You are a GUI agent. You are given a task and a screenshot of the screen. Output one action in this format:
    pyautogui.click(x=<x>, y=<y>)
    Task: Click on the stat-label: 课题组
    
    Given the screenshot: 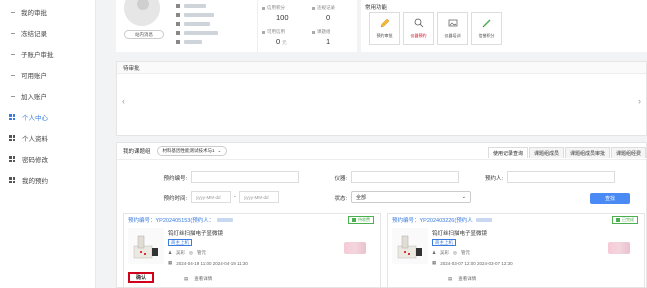 What is the action you would take?
    pyautogui.click(x=324, y=31)
    